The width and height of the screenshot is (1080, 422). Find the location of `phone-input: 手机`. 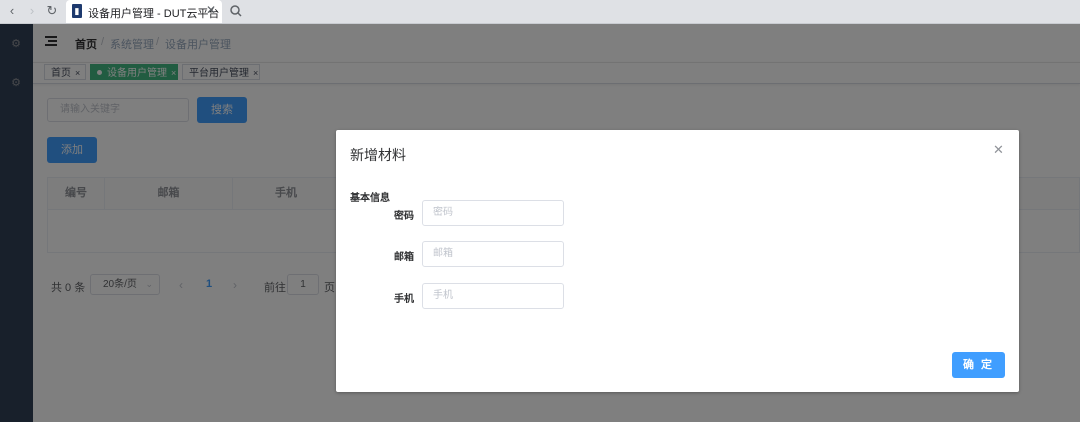

phone-input: 手机 is located at coordinates (493, 296).